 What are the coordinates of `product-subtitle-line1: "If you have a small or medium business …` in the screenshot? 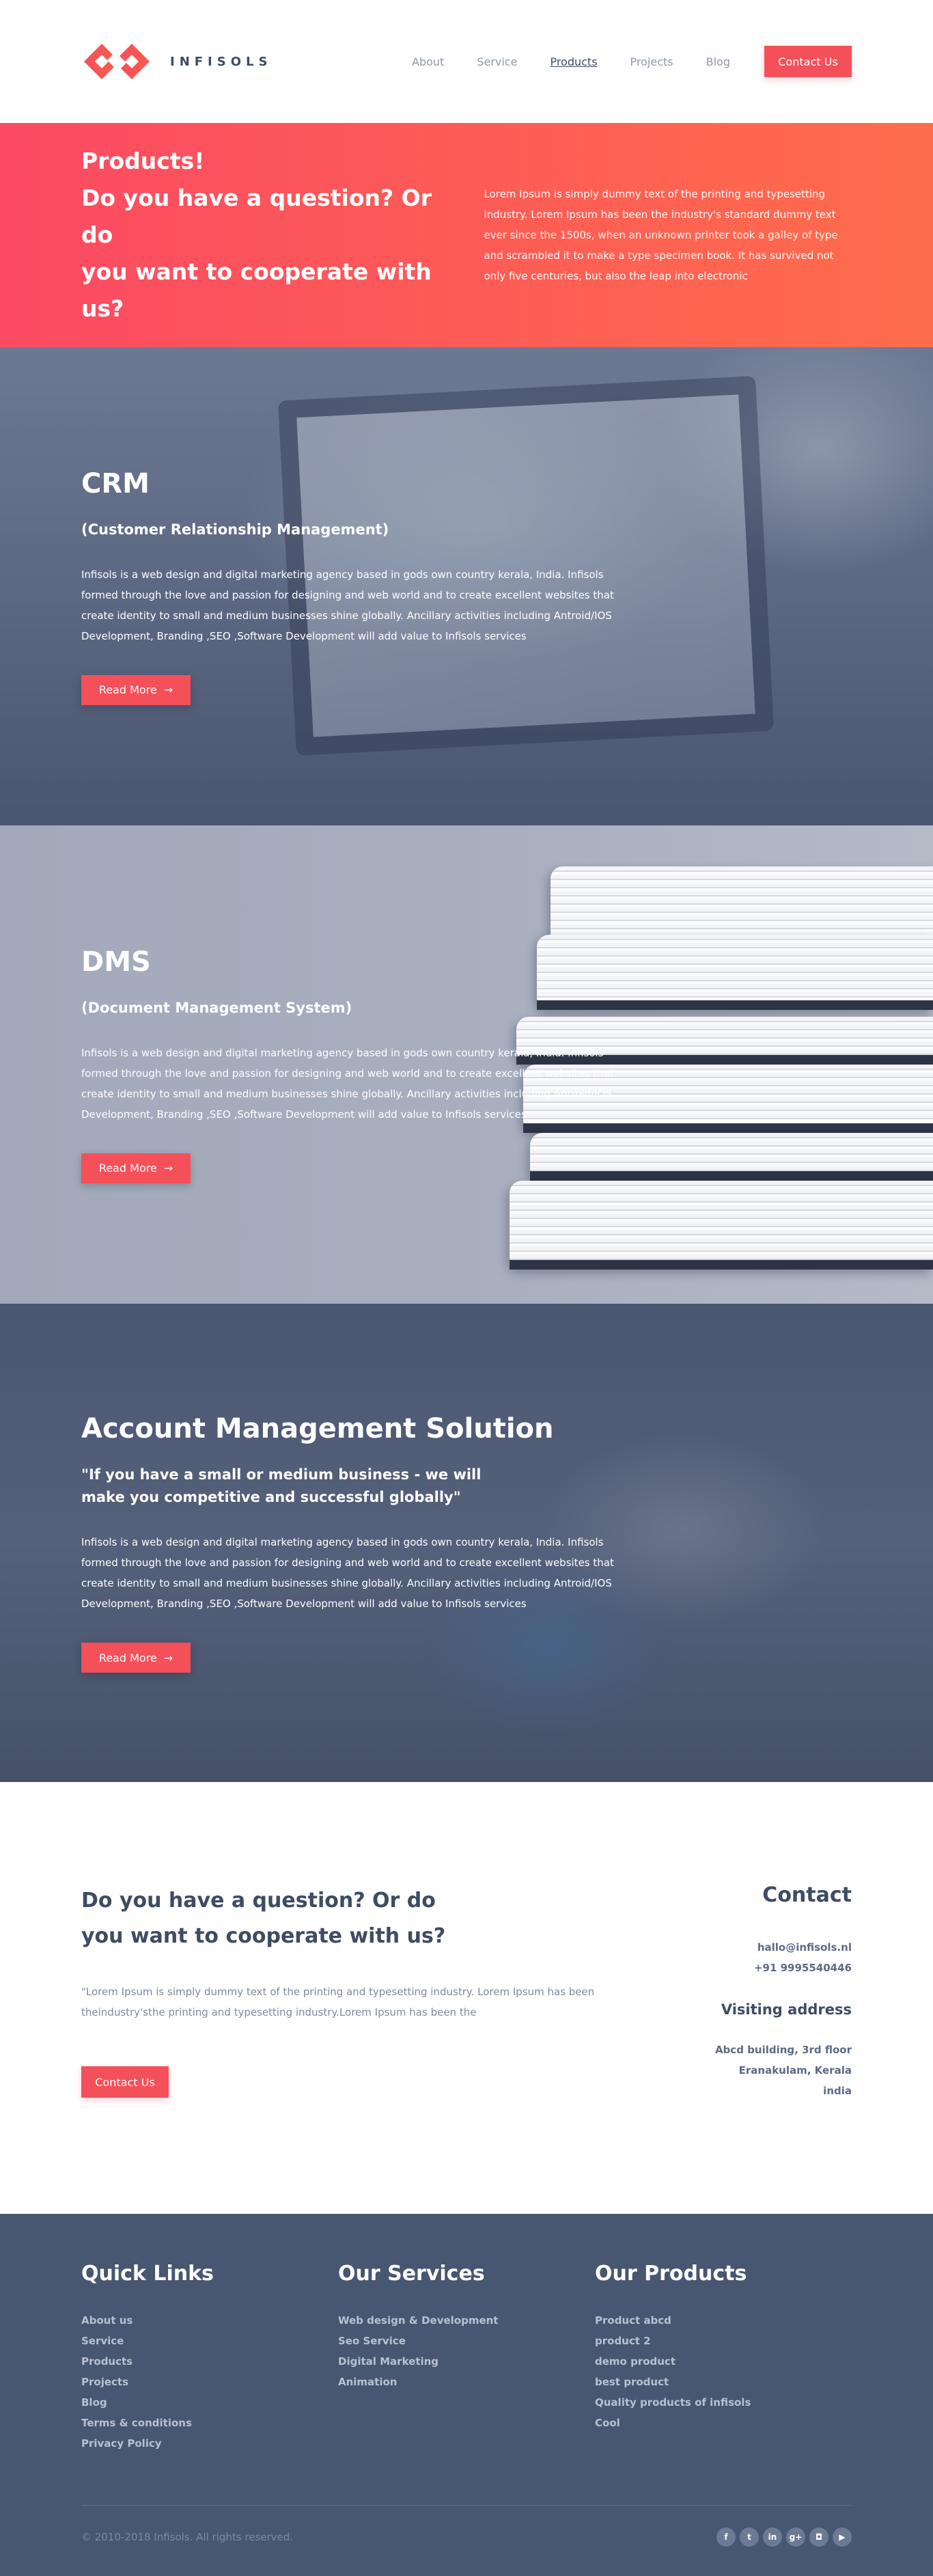 It's located at (281, 1475).